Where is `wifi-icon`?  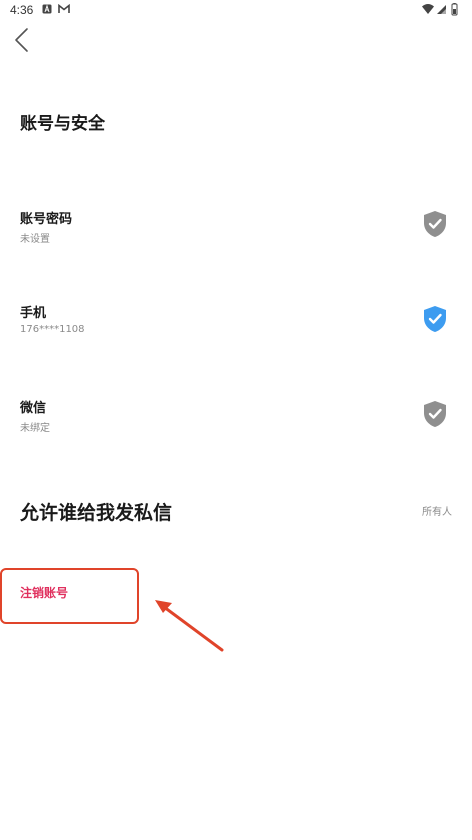 wifi-icon is located at coordinates (428, 9).